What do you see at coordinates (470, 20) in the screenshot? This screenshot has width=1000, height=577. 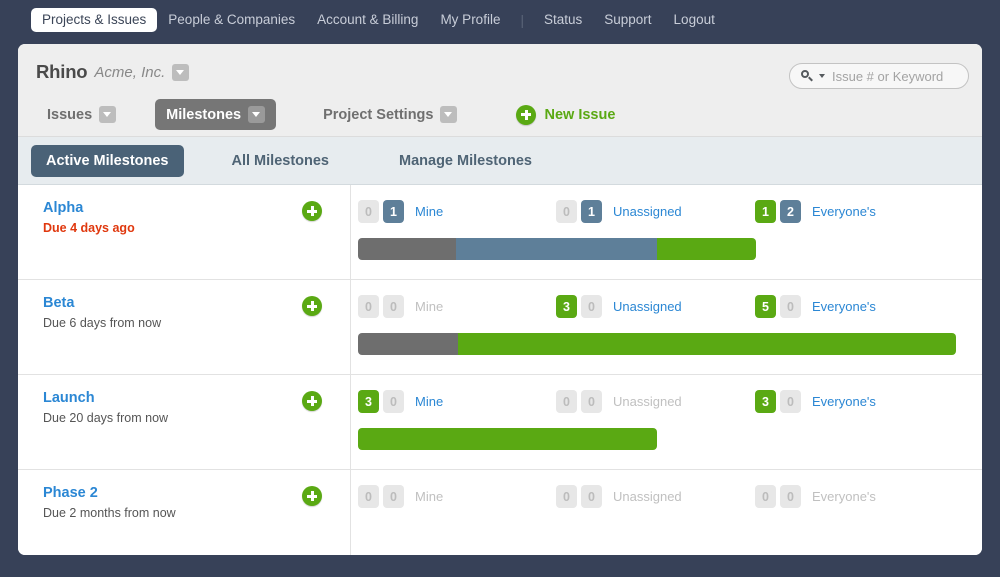 I see `topnav-item-my-profile: My Profile` at bounding box center [470, 20].